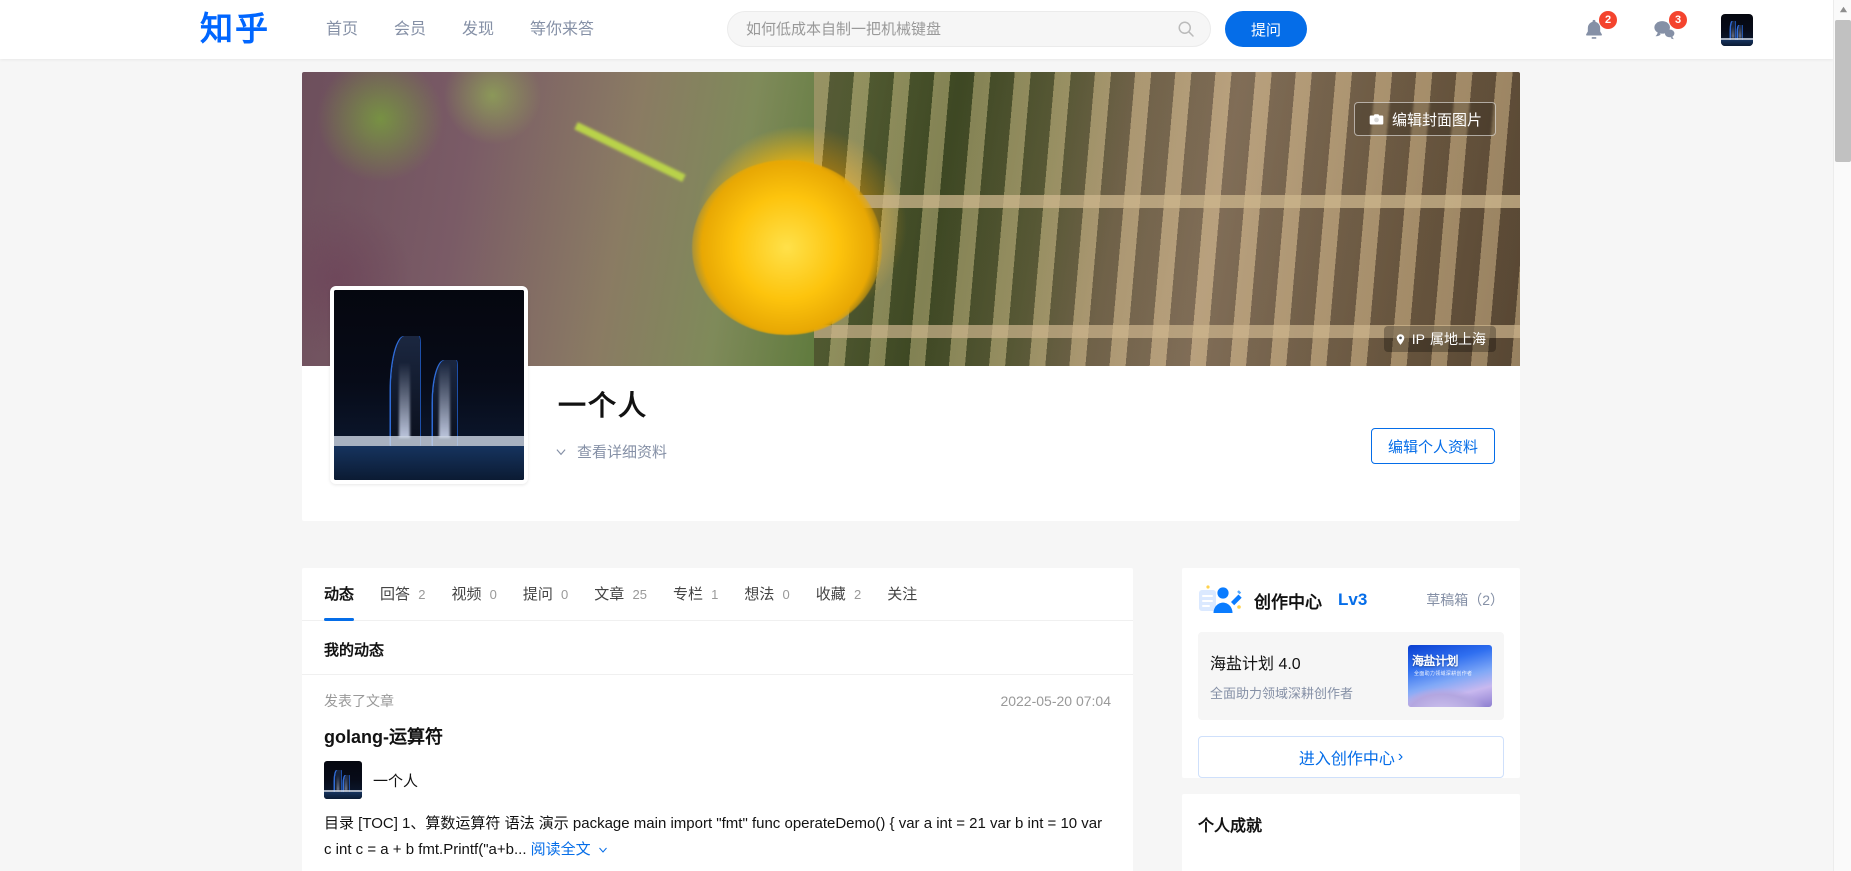  I want to click on profile-name: 一个人, so click(603, 405).